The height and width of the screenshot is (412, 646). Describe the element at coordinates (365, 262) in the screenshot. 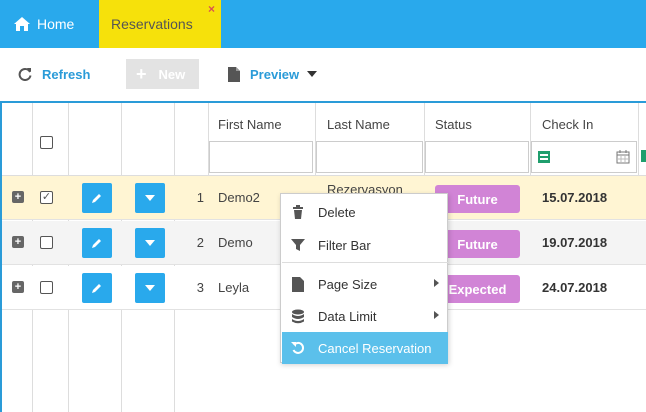

I see `menu-divider` at that location.